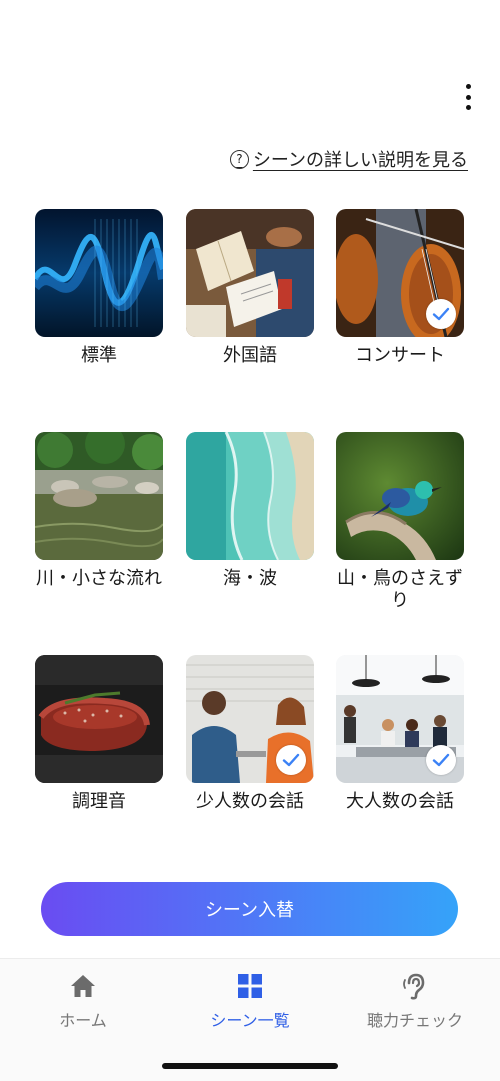 The image size is (500, 1081). I want to click on home-indicator, so click(250, 1066).